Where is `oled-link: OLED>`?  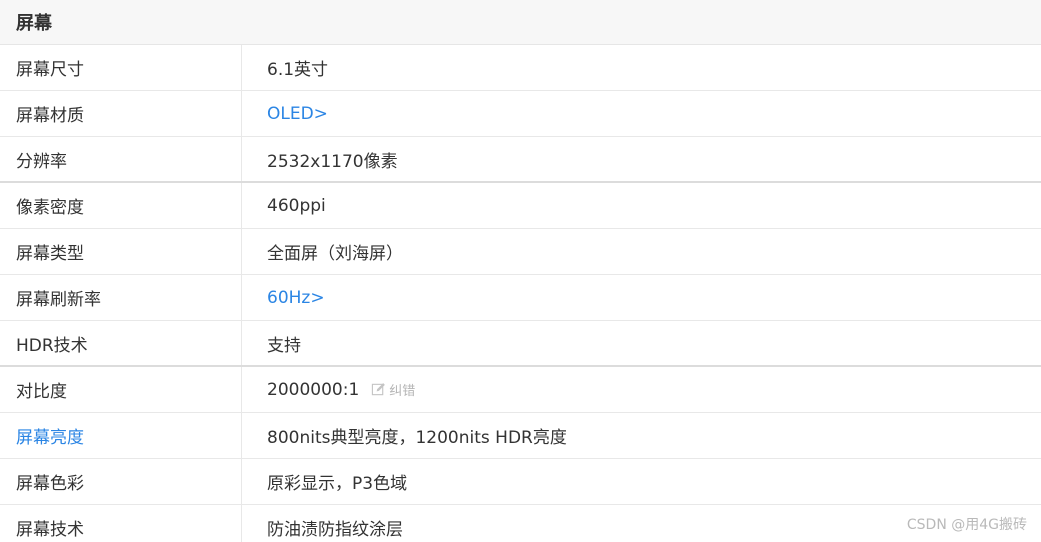
oled-link: OLED> is located at coordinates (297, 114).